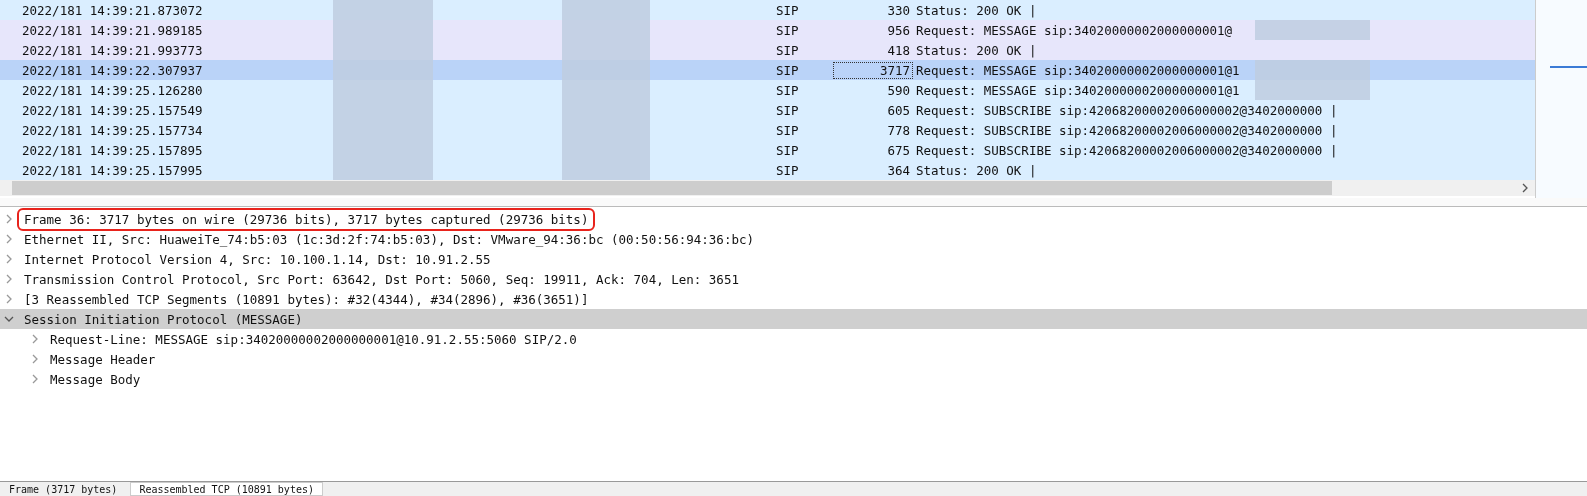  Describe the element at coordinates (9, 319) in the screenshot. I see `chevron-down-icon` at that location.